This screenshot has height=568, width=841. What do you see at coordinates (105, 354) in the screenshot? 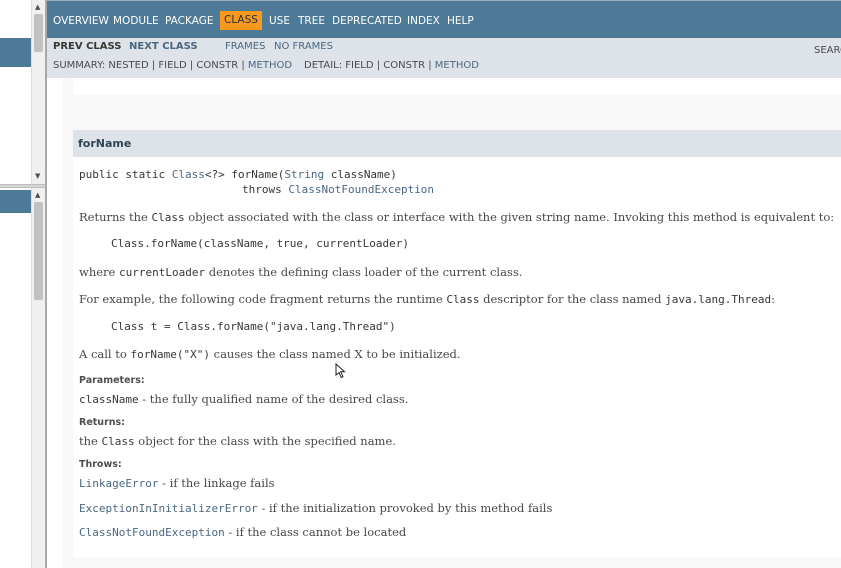
I see `text: A call to` at bounding box center [105, 354].